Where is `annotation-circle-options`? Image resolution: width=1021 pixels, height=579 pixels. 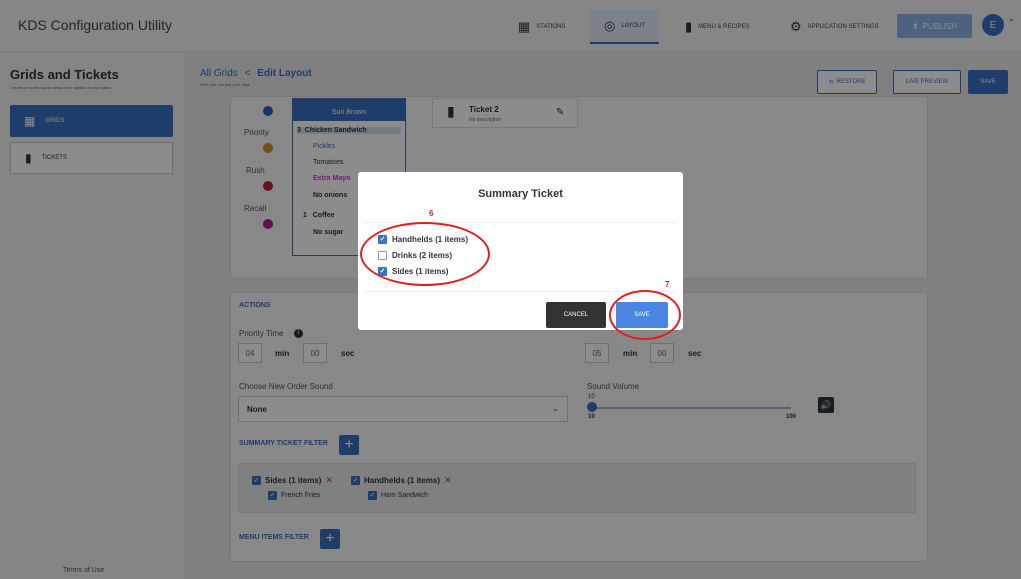
annotation-circle-options is located at coordinates (425, 254).